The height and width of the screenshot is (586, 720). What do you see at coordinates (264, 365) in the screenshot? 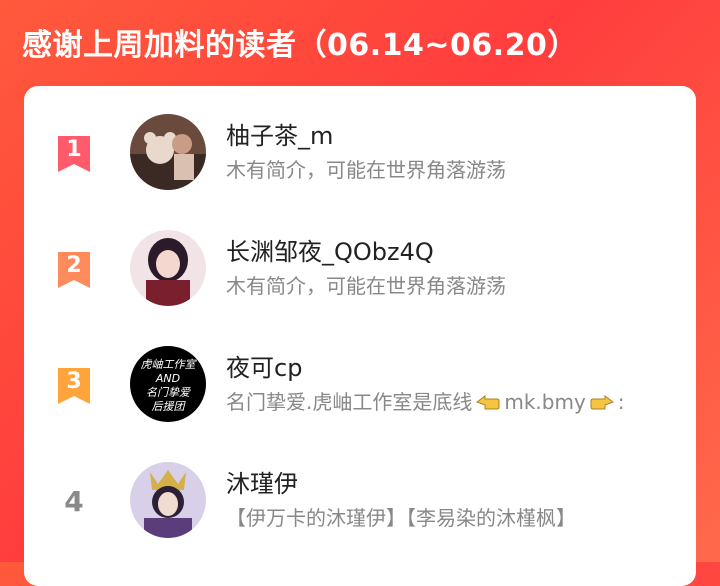
I see `reader-name: 夜可cp` at bounding box center [264, 365].